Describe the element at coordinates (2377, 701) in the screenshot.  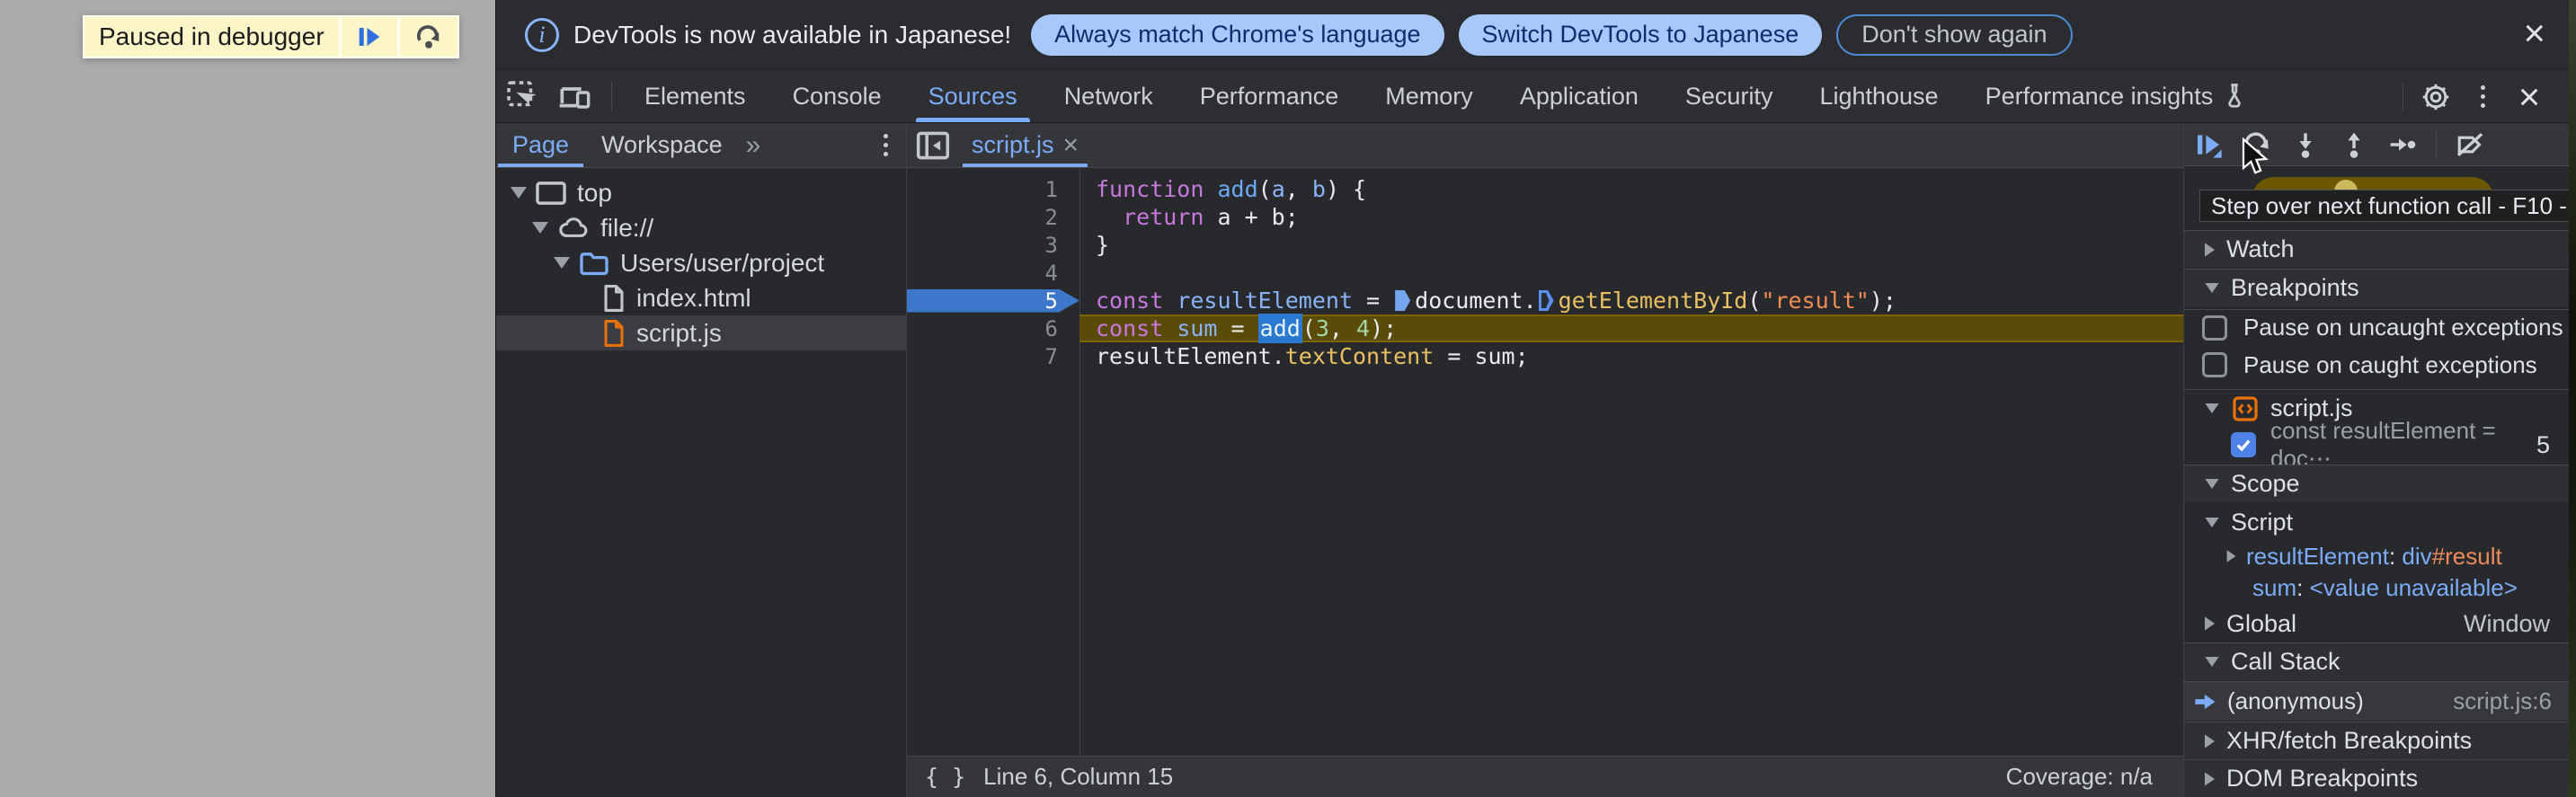
I see `call-stack-frame-row: (anonymous) script.js:6` at that location.